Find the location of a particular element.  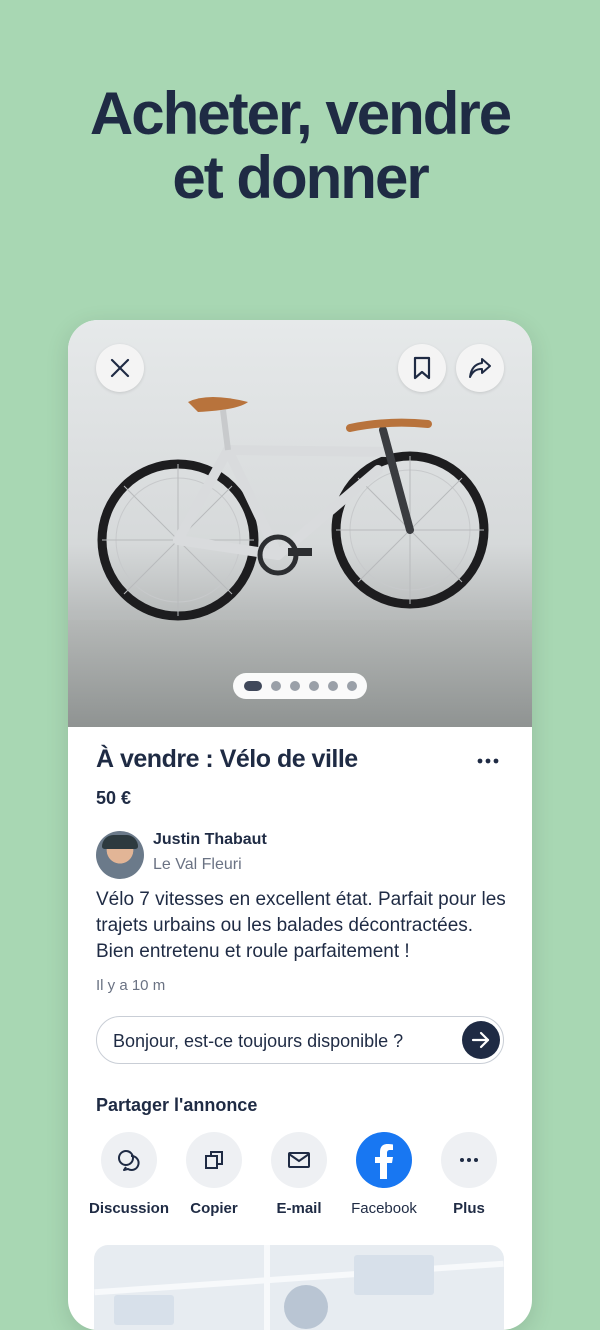

carousel-indicator is located at coordinates (300, 686).